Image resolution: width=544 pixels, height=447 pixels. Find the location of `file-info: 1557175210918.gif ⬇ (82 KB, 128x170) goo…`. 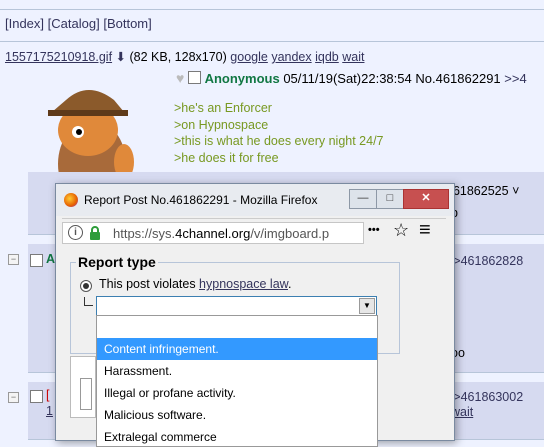

file-info: 1557175210918.gif ⬇ (82 KB, 128x170) goo… is located at coordinates (184, 56).